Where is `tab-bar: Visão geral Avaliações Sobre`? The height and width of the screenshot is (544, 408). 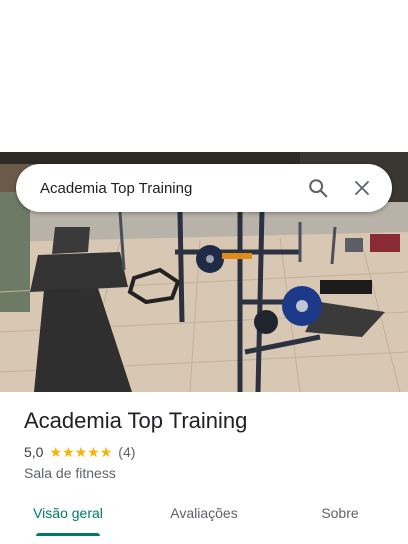
tab-bar: Visão geral Avaliações Sobre is located at coordinates (204, 516).